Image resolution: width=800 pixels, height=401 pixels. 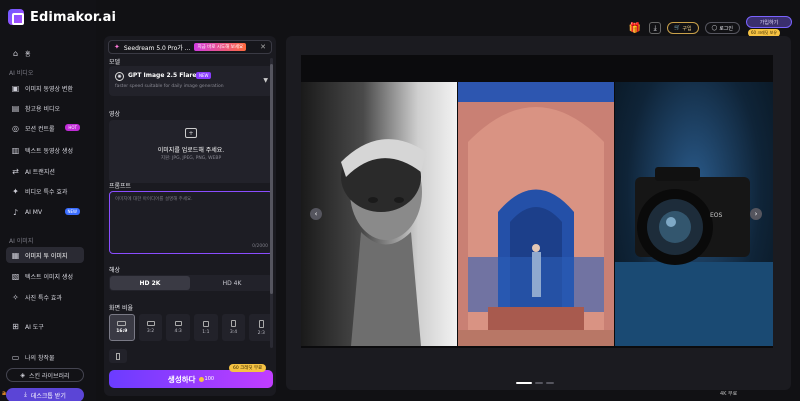 I want to click on sidebar-item-home: ⌂ 홈, so click(x=45, y=53).